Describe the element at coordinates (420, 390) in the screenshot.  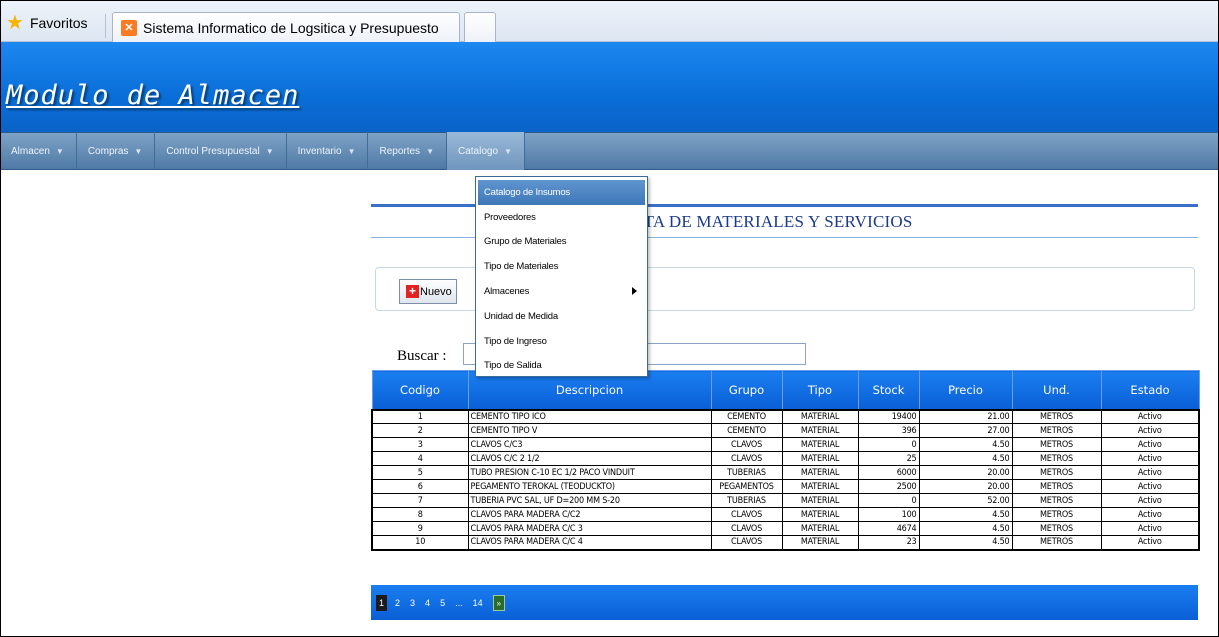
I see `col-header-codigo: Codigo` at that location.